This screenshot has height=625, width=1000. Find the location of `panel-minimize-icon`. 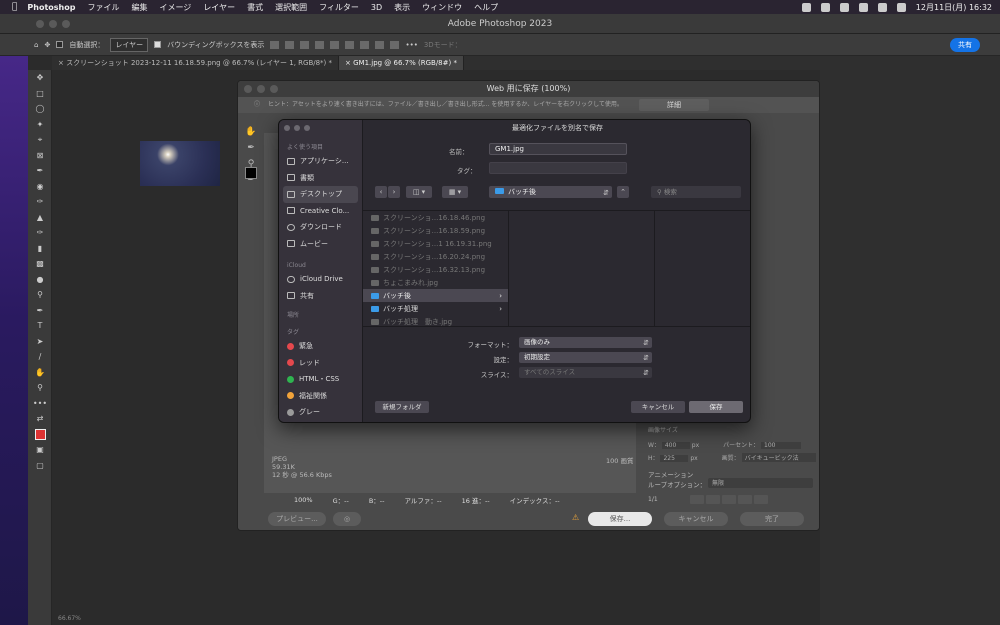

panel-minimize-icon is located at coordinates (297, 128).